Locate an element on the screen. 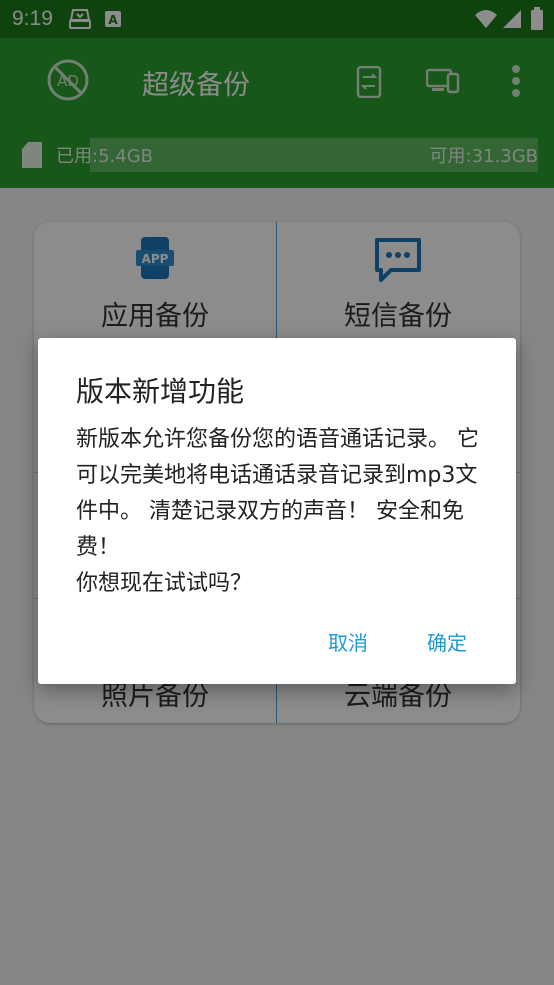 Image resolution: width=554 pixels, height=985 pixels. cancel-button: 取消 is located at coordinates (348, 641).